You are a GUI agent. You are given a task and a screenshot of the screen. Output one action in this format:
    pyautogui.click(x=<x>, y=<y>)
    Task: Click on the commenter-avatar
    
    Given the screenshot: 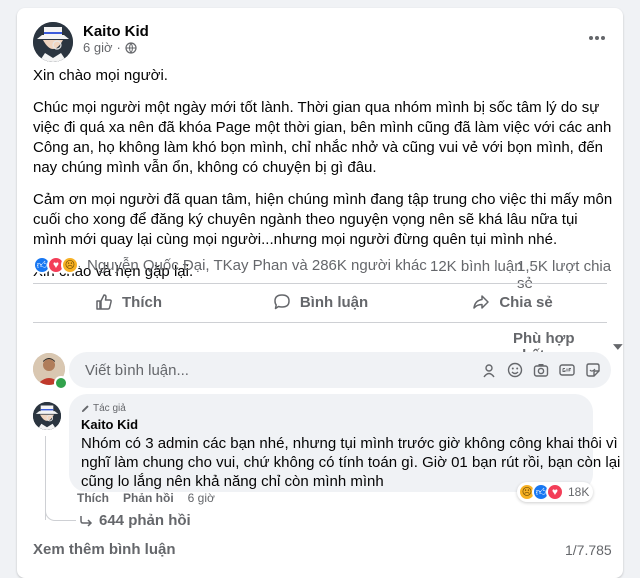 What is the action you would take?
    pyautogui.click(x=47, y=416)
    